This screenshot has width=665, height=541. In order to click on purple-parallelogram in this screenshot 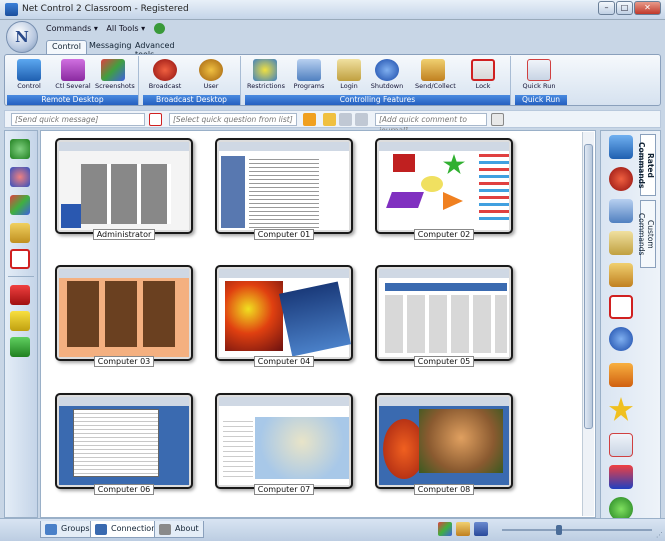, I will do `click(405, 200)`.